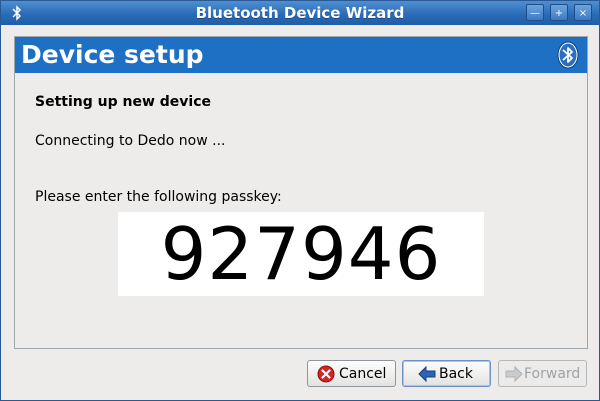 The width and height of the screenshot is (600, 401). What do you see at coordinates (552, 374) in the screenshot?
I see `forward-label: Forward` at bounding box center [552, 374].